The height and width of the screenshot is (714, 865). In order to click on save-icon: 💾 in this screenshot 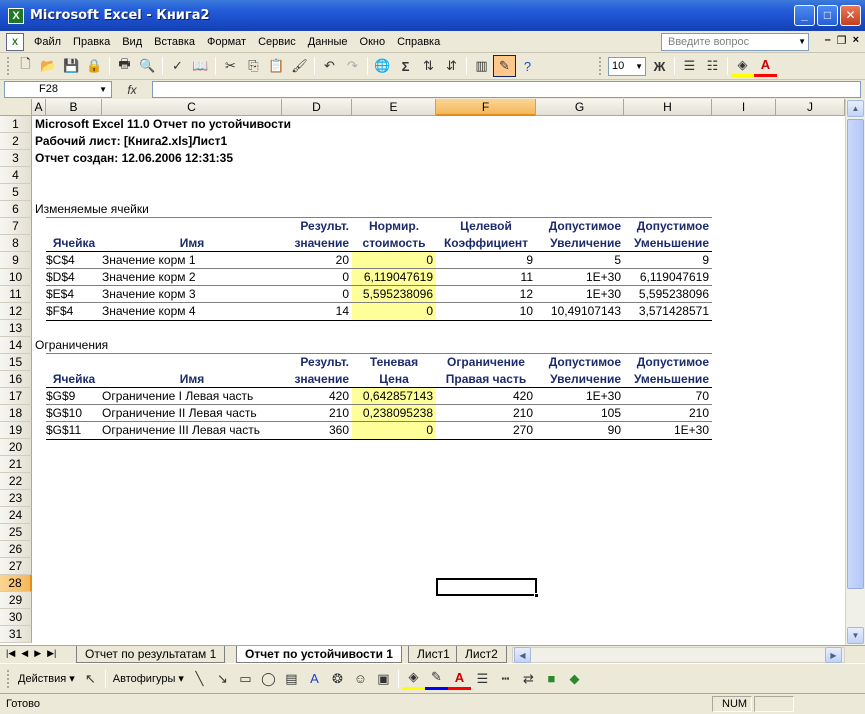, I will do `click(71, 66)`.